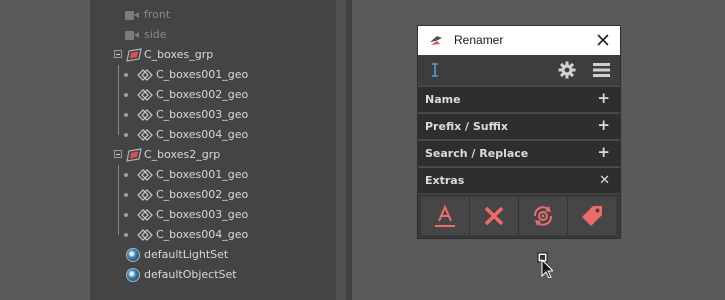 This screenshot has width=725, height=300. I want to click on close-icon: ✕, so click(604, 180).